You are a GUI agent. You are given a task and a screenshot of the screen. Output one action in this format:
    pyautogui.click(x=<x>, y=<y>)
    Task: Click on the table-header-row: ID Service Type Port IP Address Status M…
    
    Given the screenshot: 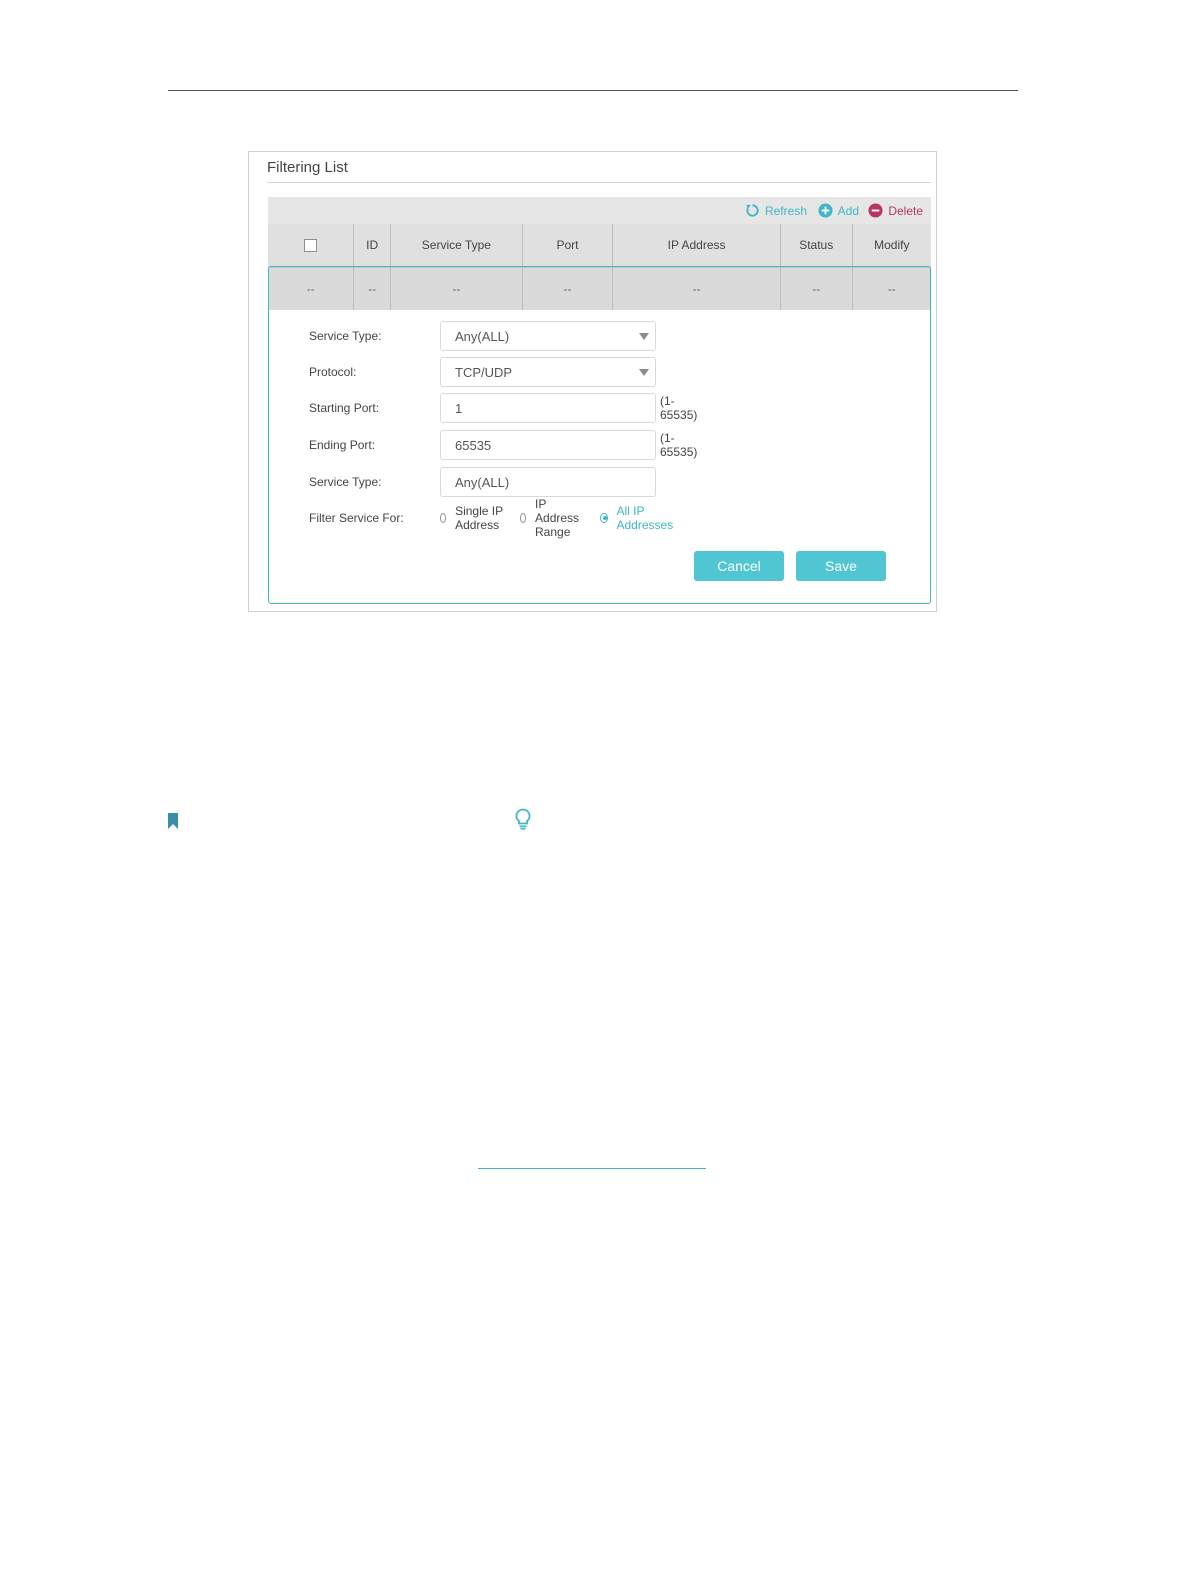 What is the action you would take?
    pyautogui.click(x=599, y=245)
    